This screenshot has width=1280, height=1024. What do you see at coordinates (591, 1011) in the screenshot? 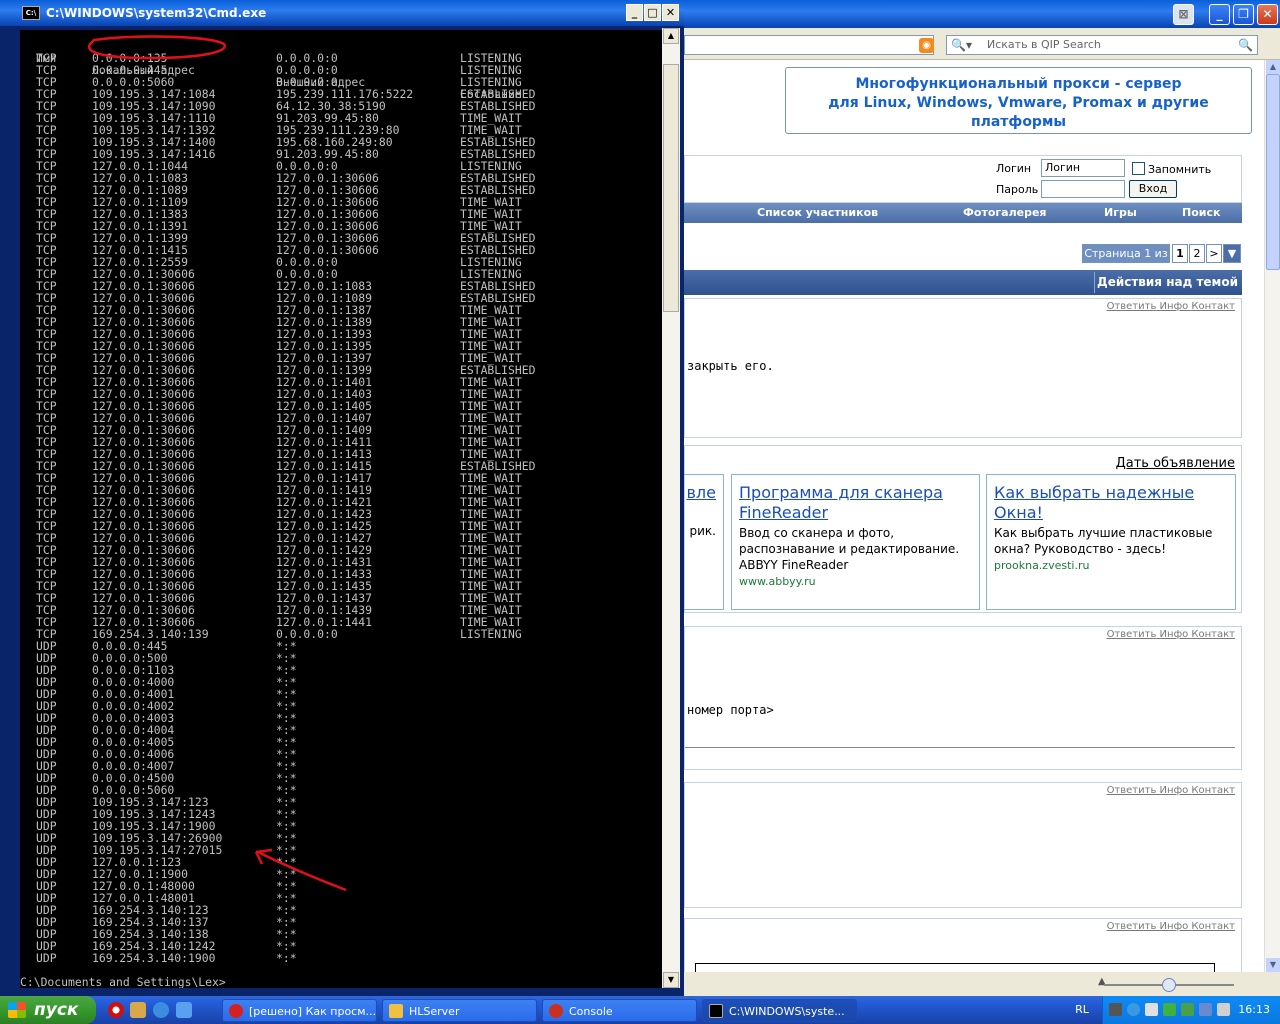
I see `task-label: Console` at bounding box center [591, 1011].